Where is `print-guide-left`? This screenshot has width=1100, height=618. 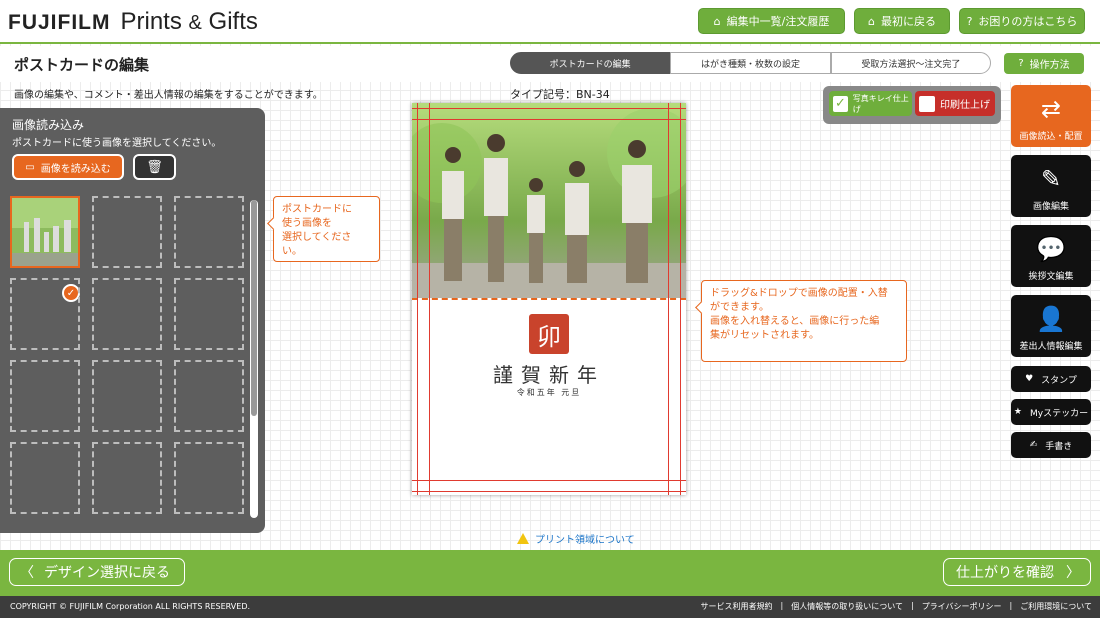
print-guide-left is located at coordinates (417, 299).